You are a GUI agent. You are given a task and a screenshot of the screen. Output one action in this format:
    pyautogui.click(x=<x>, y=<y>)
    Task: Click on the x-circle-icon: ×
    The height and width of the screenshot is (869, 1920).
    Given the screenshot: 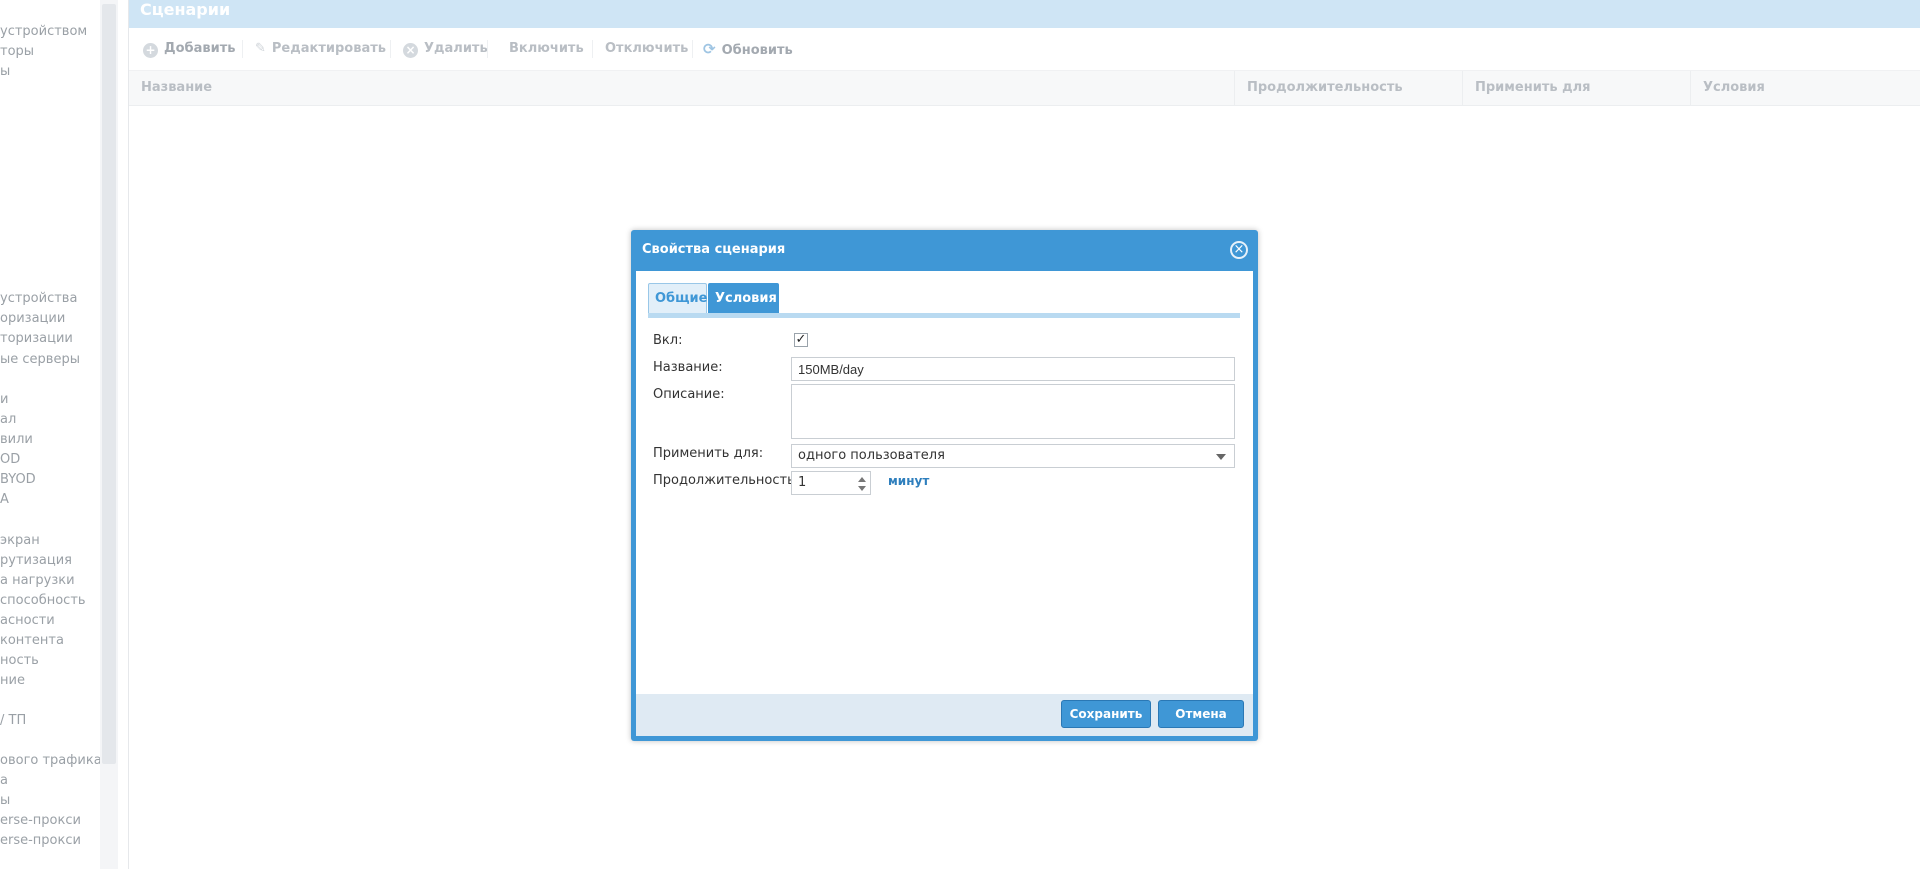 What is the action you would take?
    pyautogui.click(x=410, y=50)
    